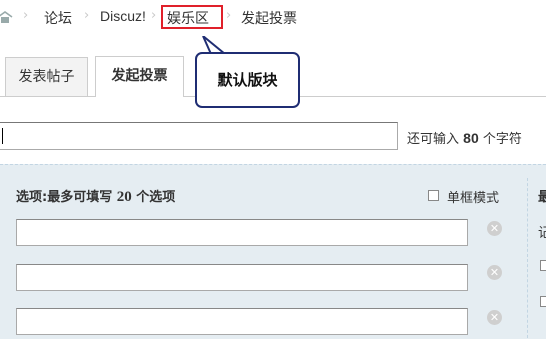 The width and height of the screenshot is (546, 339). What do you see at coordinates (58, 18) in the screenshot?
I see `breadcrumb-forum: 论坛` at bounding box center [58, 18].